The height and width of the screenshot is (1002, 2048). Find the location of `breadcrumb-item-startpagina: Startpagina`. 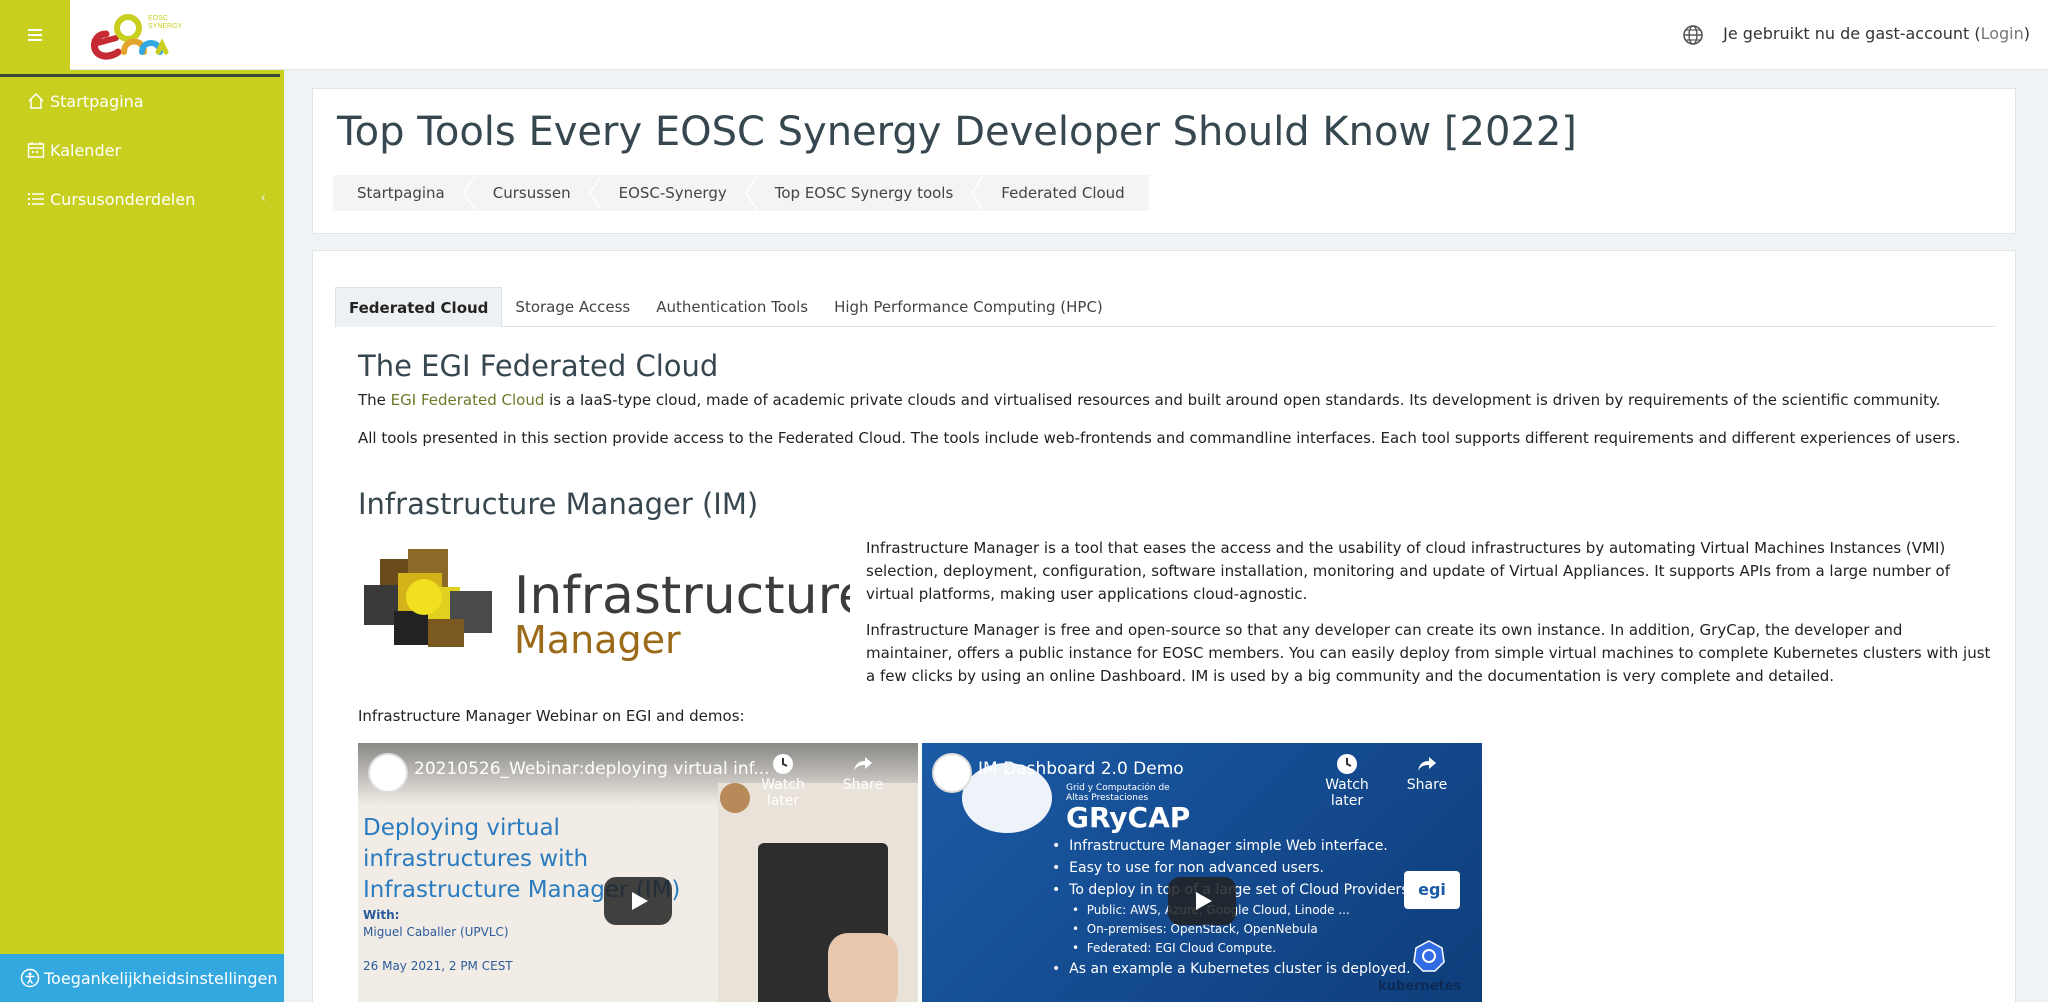

breadcrumb-item-startpagina: Startpagina is located at coordinates (404, 193).